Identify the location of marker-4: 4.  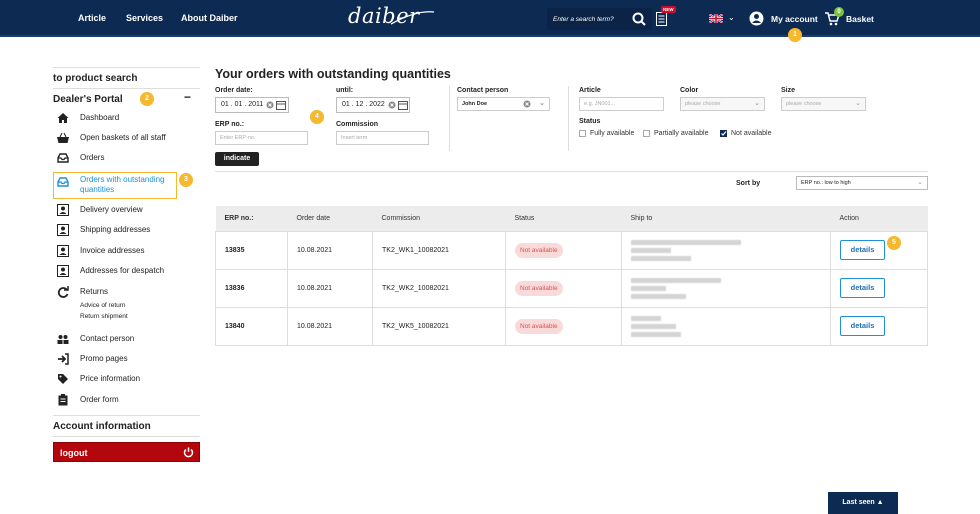
(317, 117).